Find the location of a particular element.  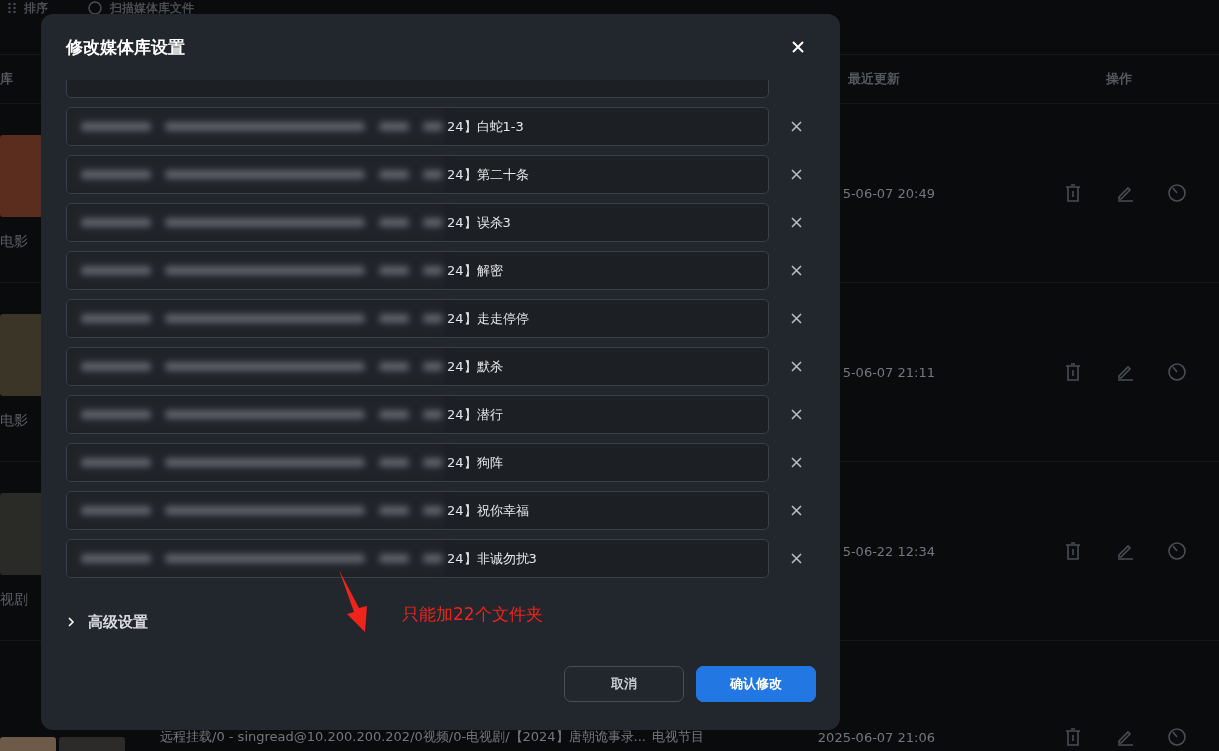

confirm-button: 确认修改 is located at coordinates (756, 684).